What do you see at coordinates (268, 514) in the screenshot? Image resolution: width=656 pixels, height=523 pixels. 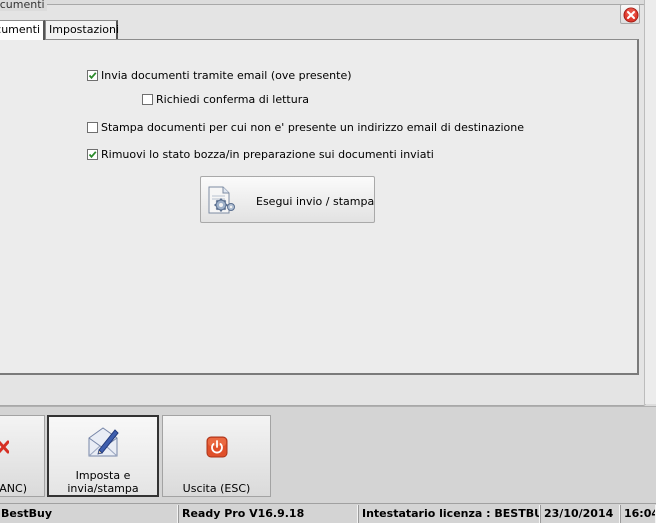 I see `status-version: Ready Pro V16.9.18` at bounding box center [268, 514].